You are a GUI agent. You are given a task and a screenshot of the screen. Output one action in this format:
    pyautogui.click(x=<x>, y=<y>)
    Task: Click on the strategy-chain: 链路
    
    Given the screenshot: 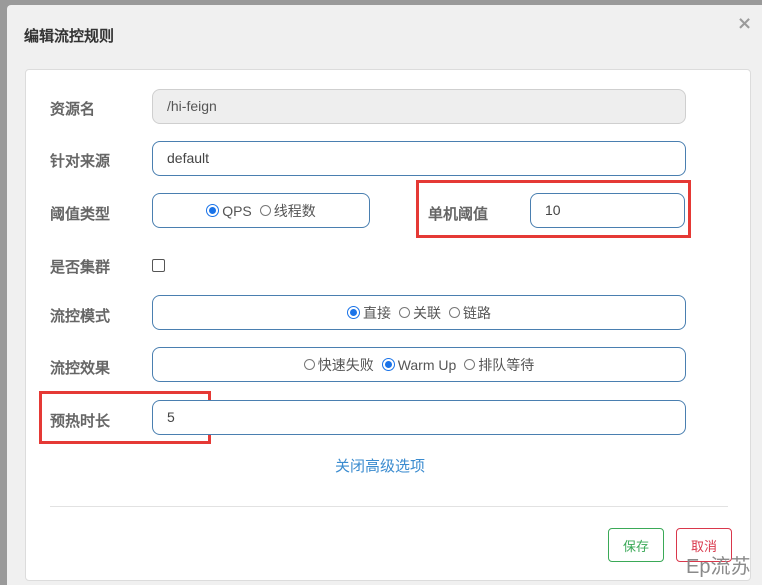 What is the action you would take?
    pyautogui.click(x=470, y=313)
    